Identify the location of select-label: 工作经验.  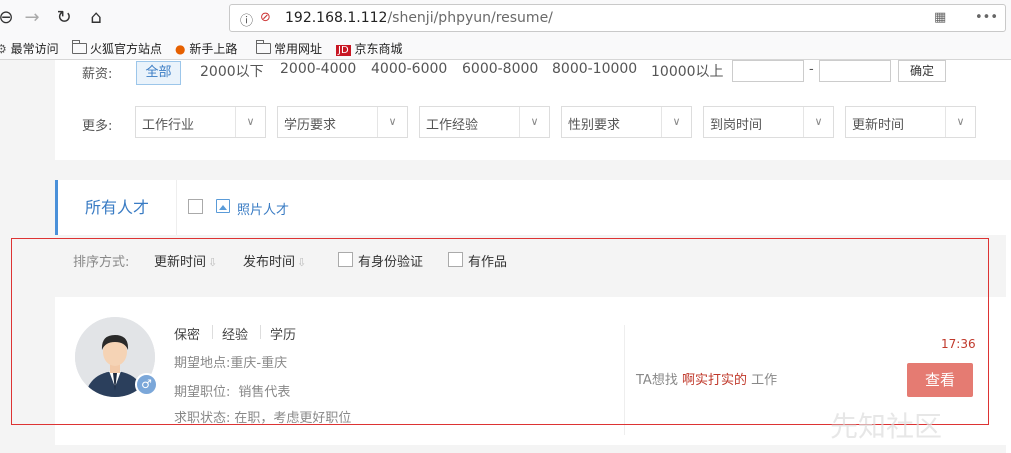
(452, 125).